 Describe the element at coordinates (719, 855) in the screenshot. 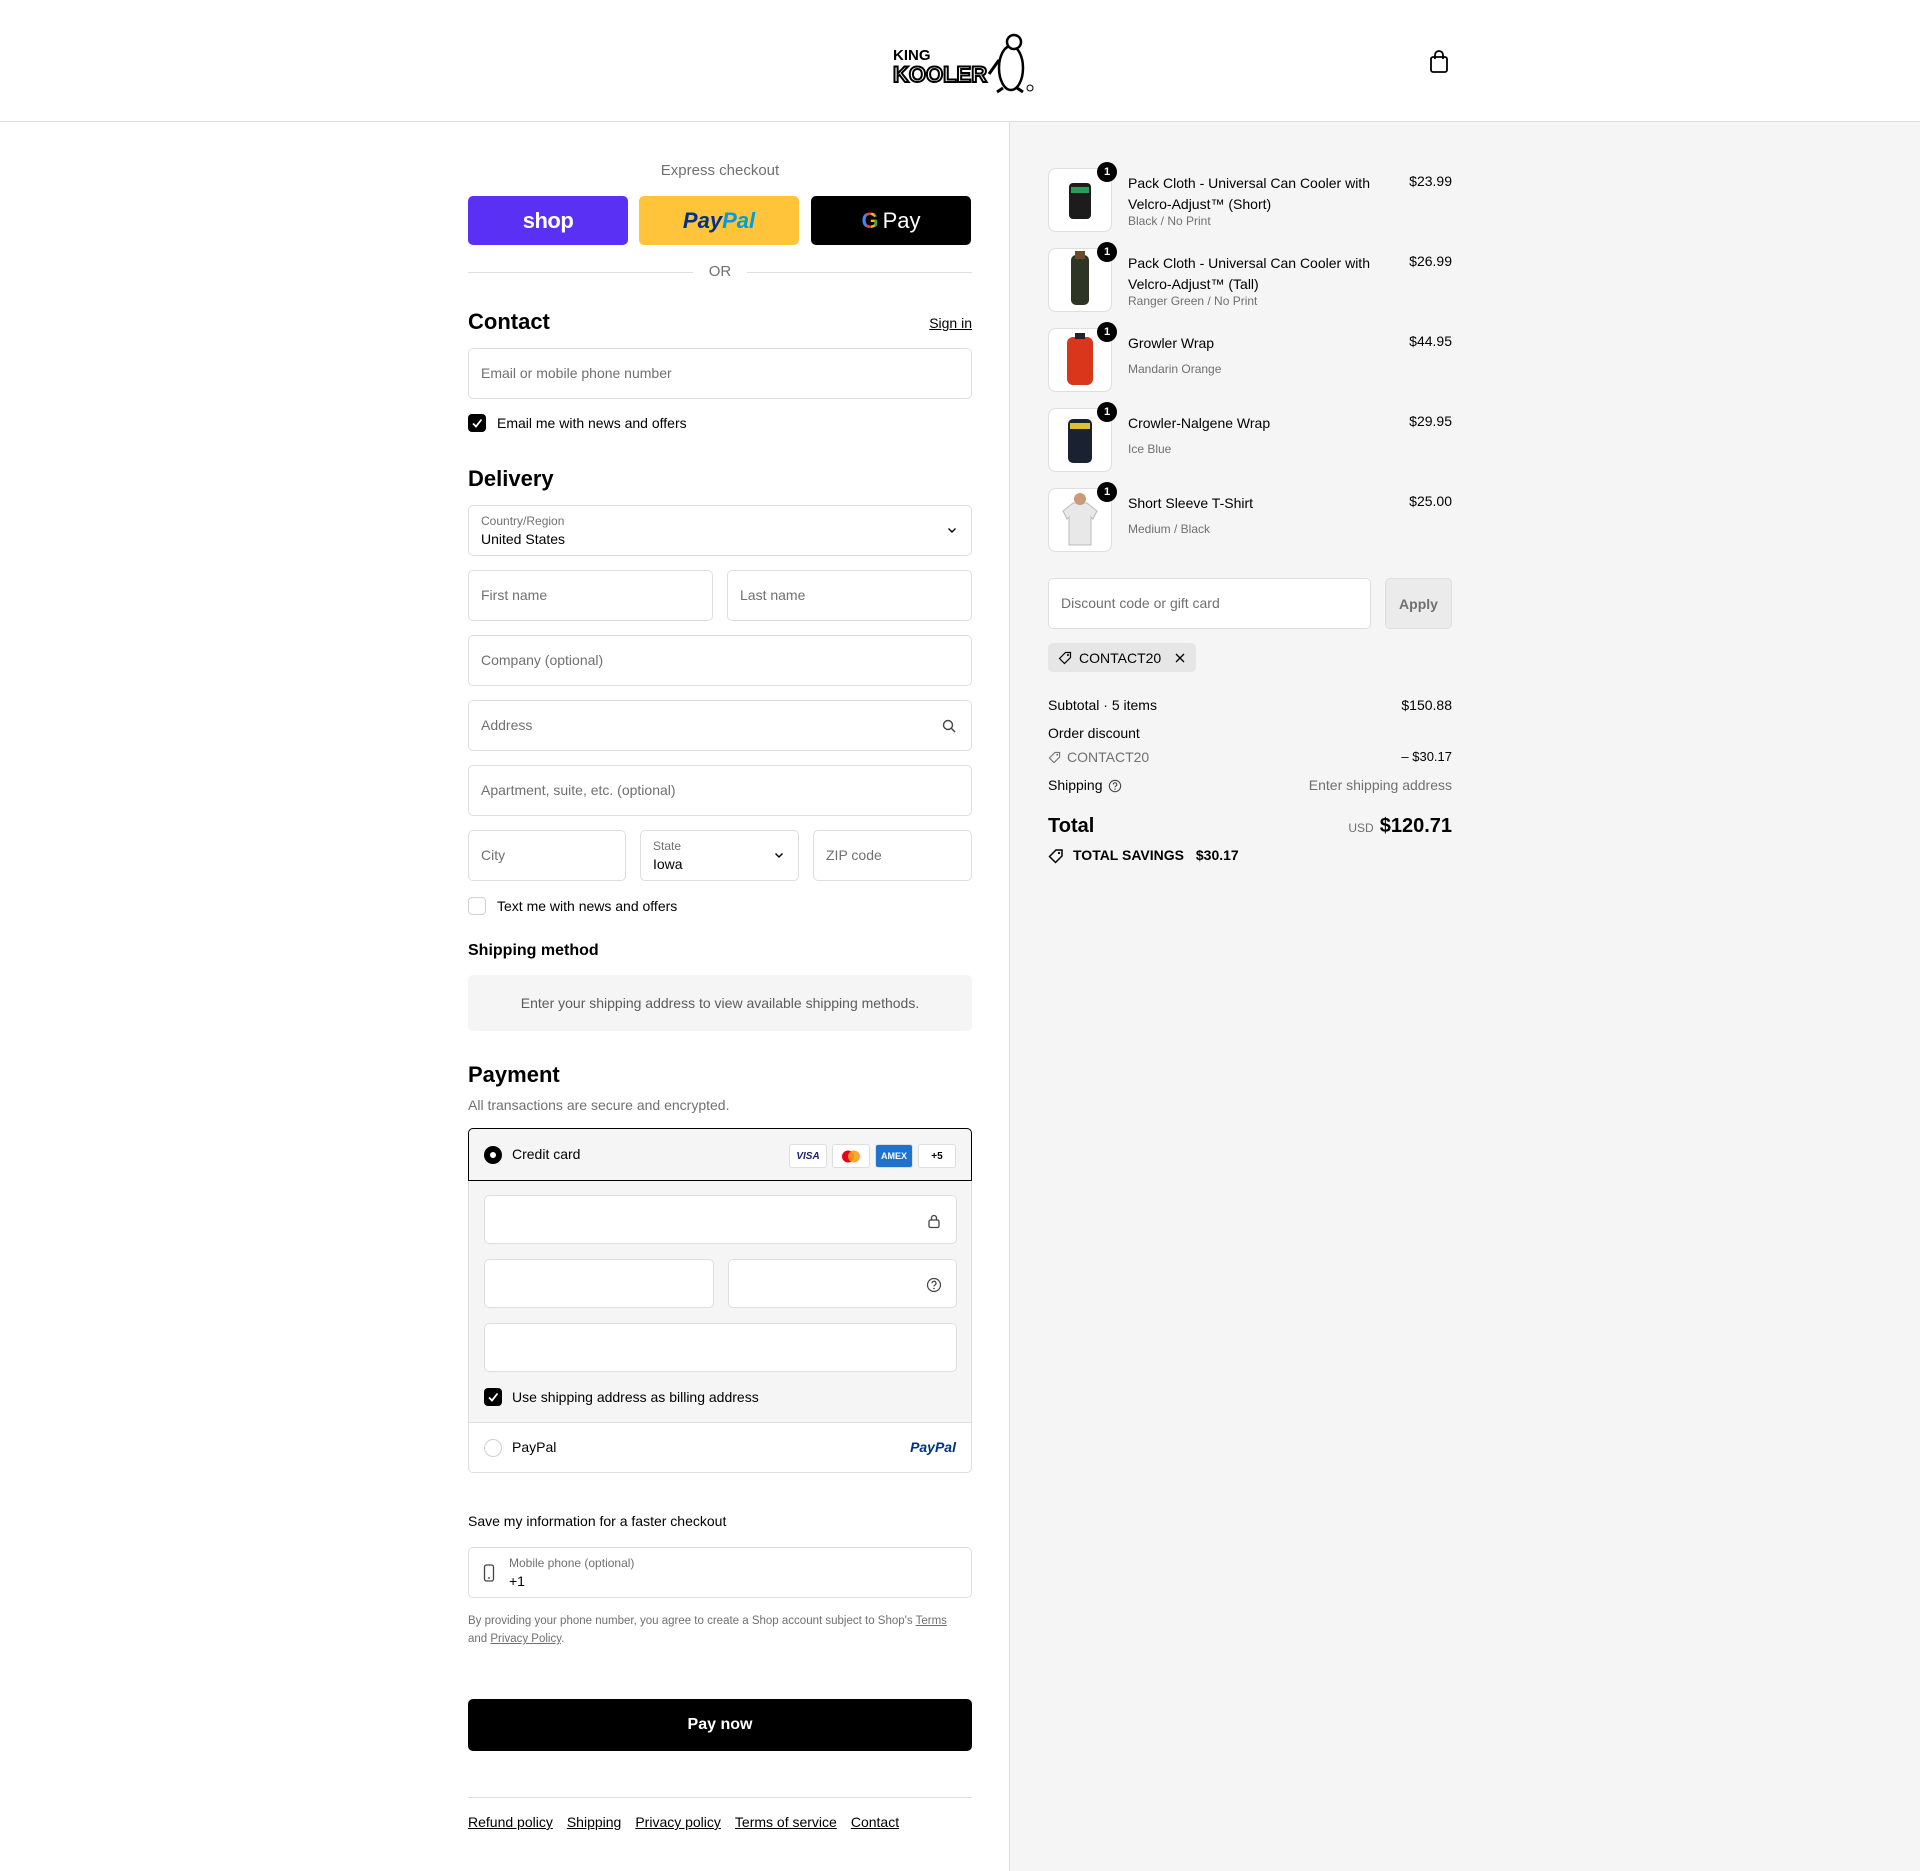

I see `state-select: State Iowa` at that location.